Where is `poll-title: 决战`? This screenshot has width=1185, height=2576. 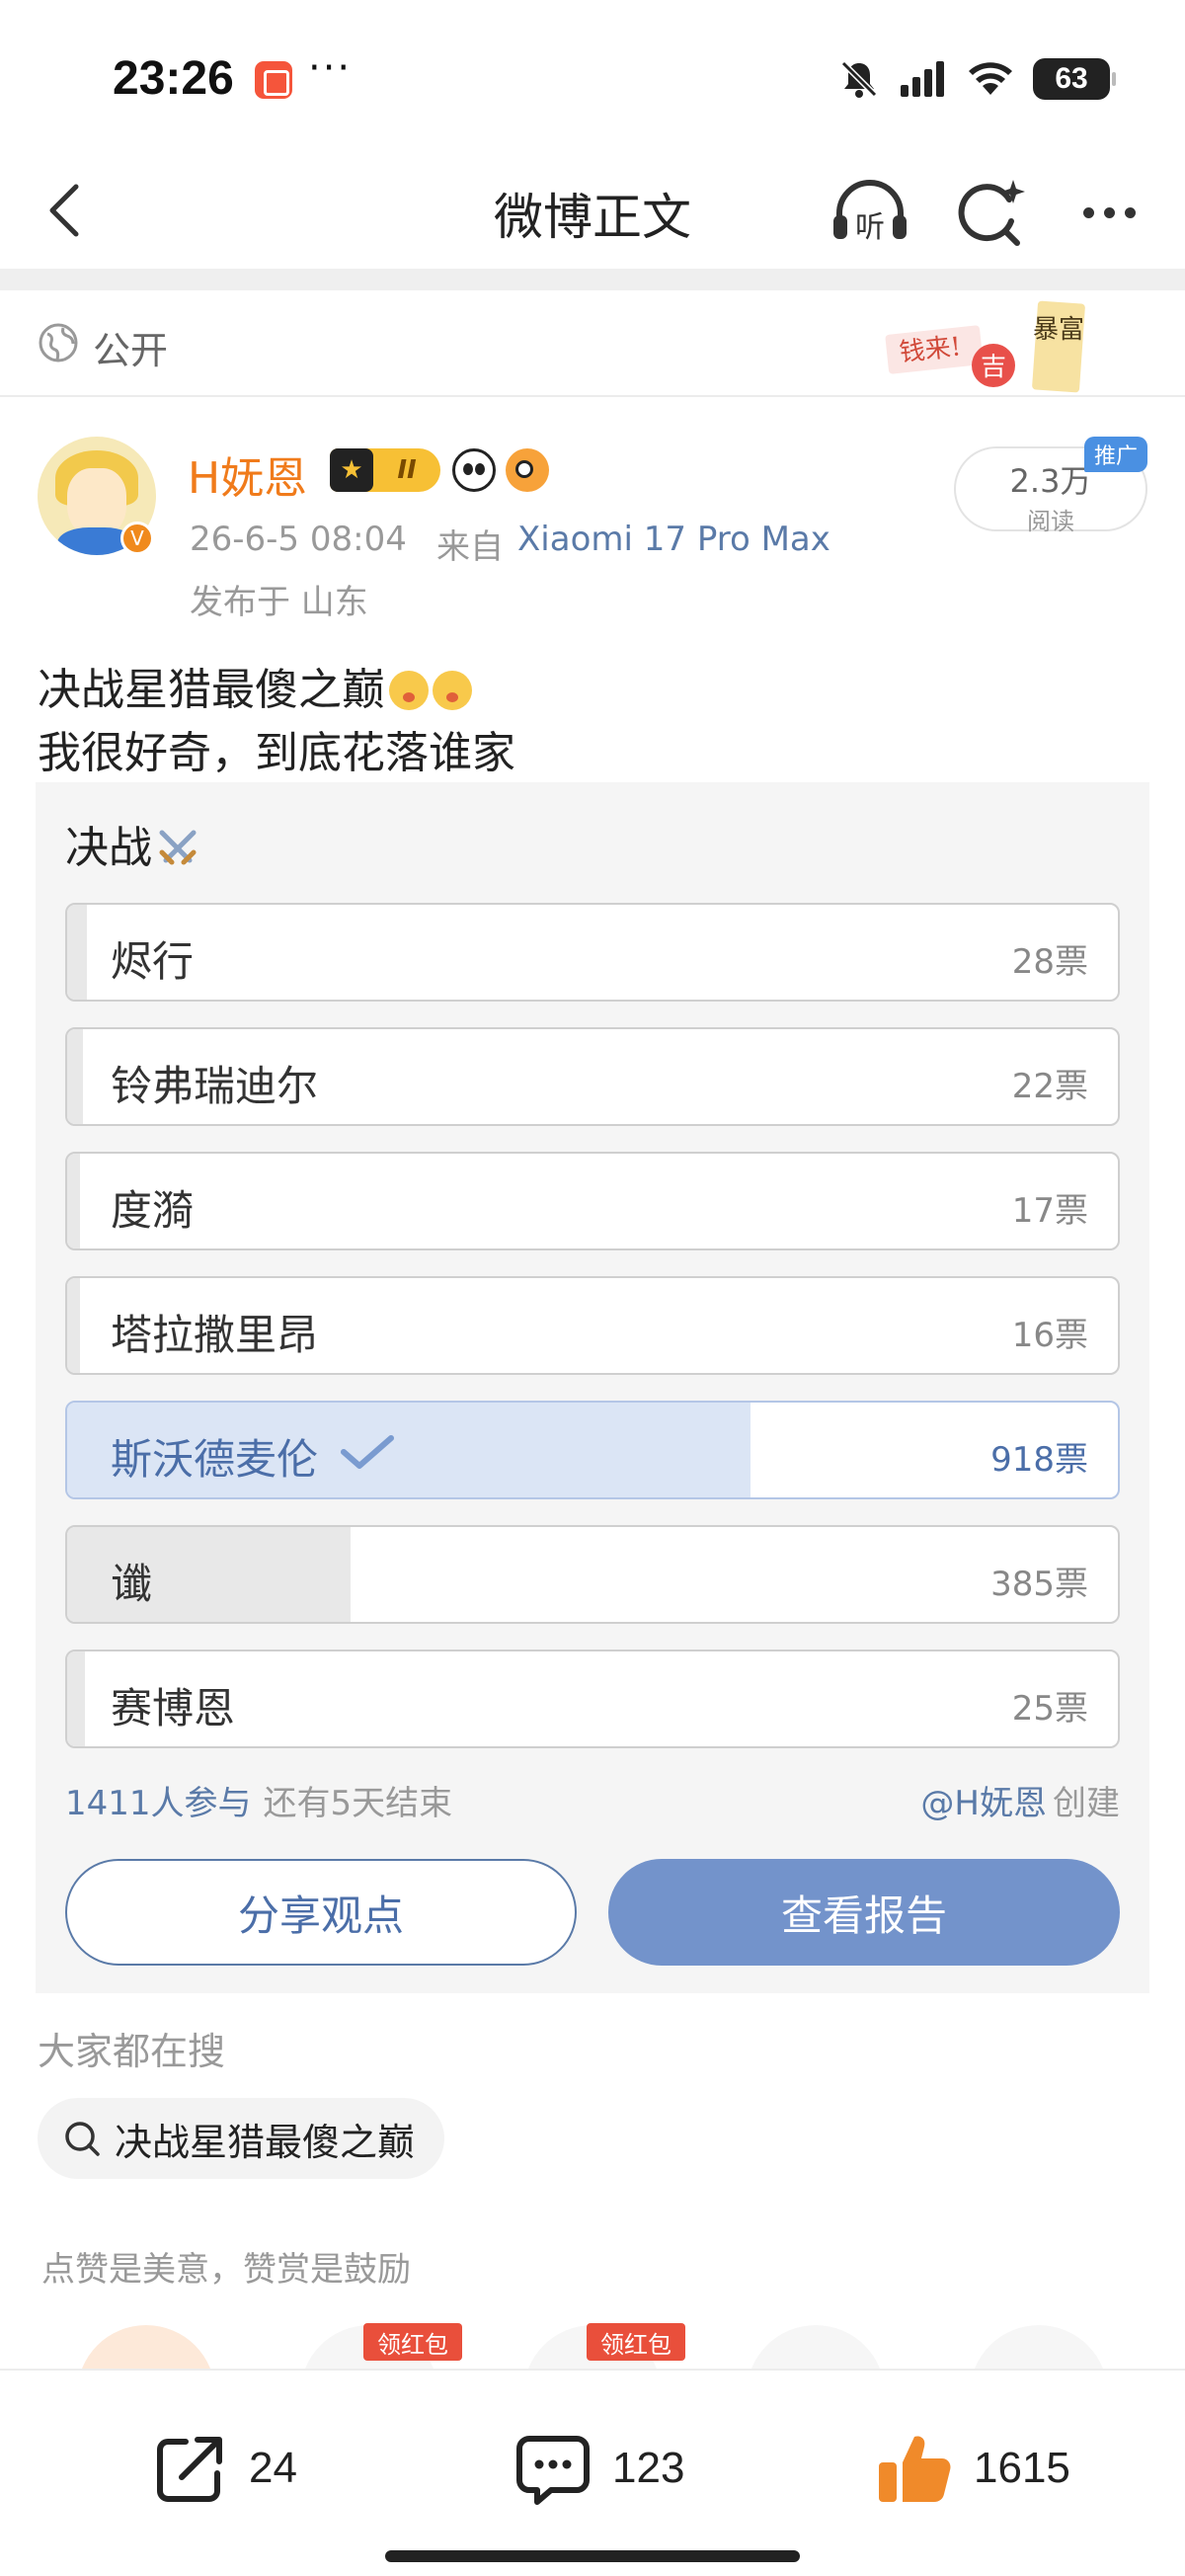
poll-title: 决战 is located at coordinates (132, 843).